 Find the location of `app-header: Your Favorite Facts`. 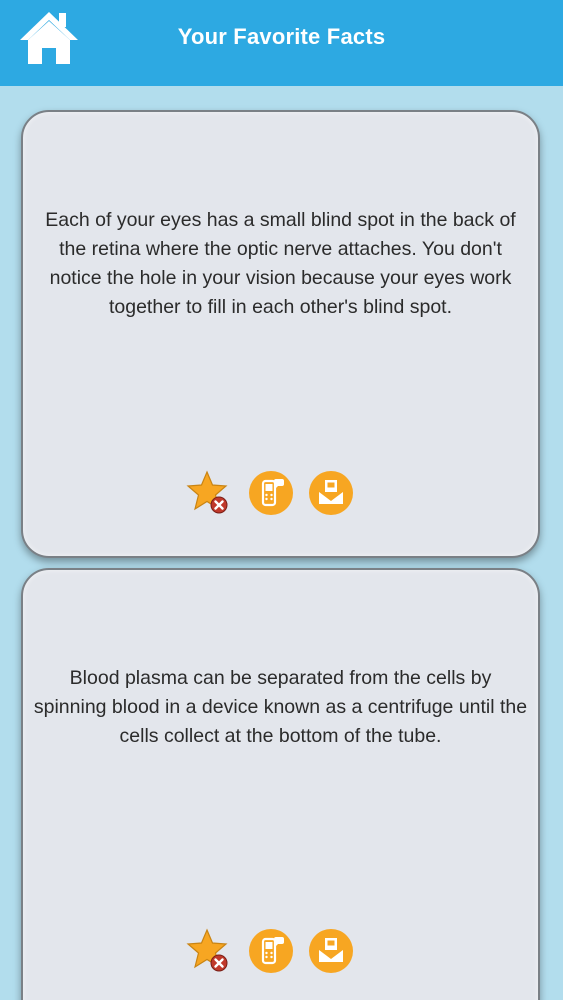

app-header: Your Favorite Facts is located at coordinates (281, 43).